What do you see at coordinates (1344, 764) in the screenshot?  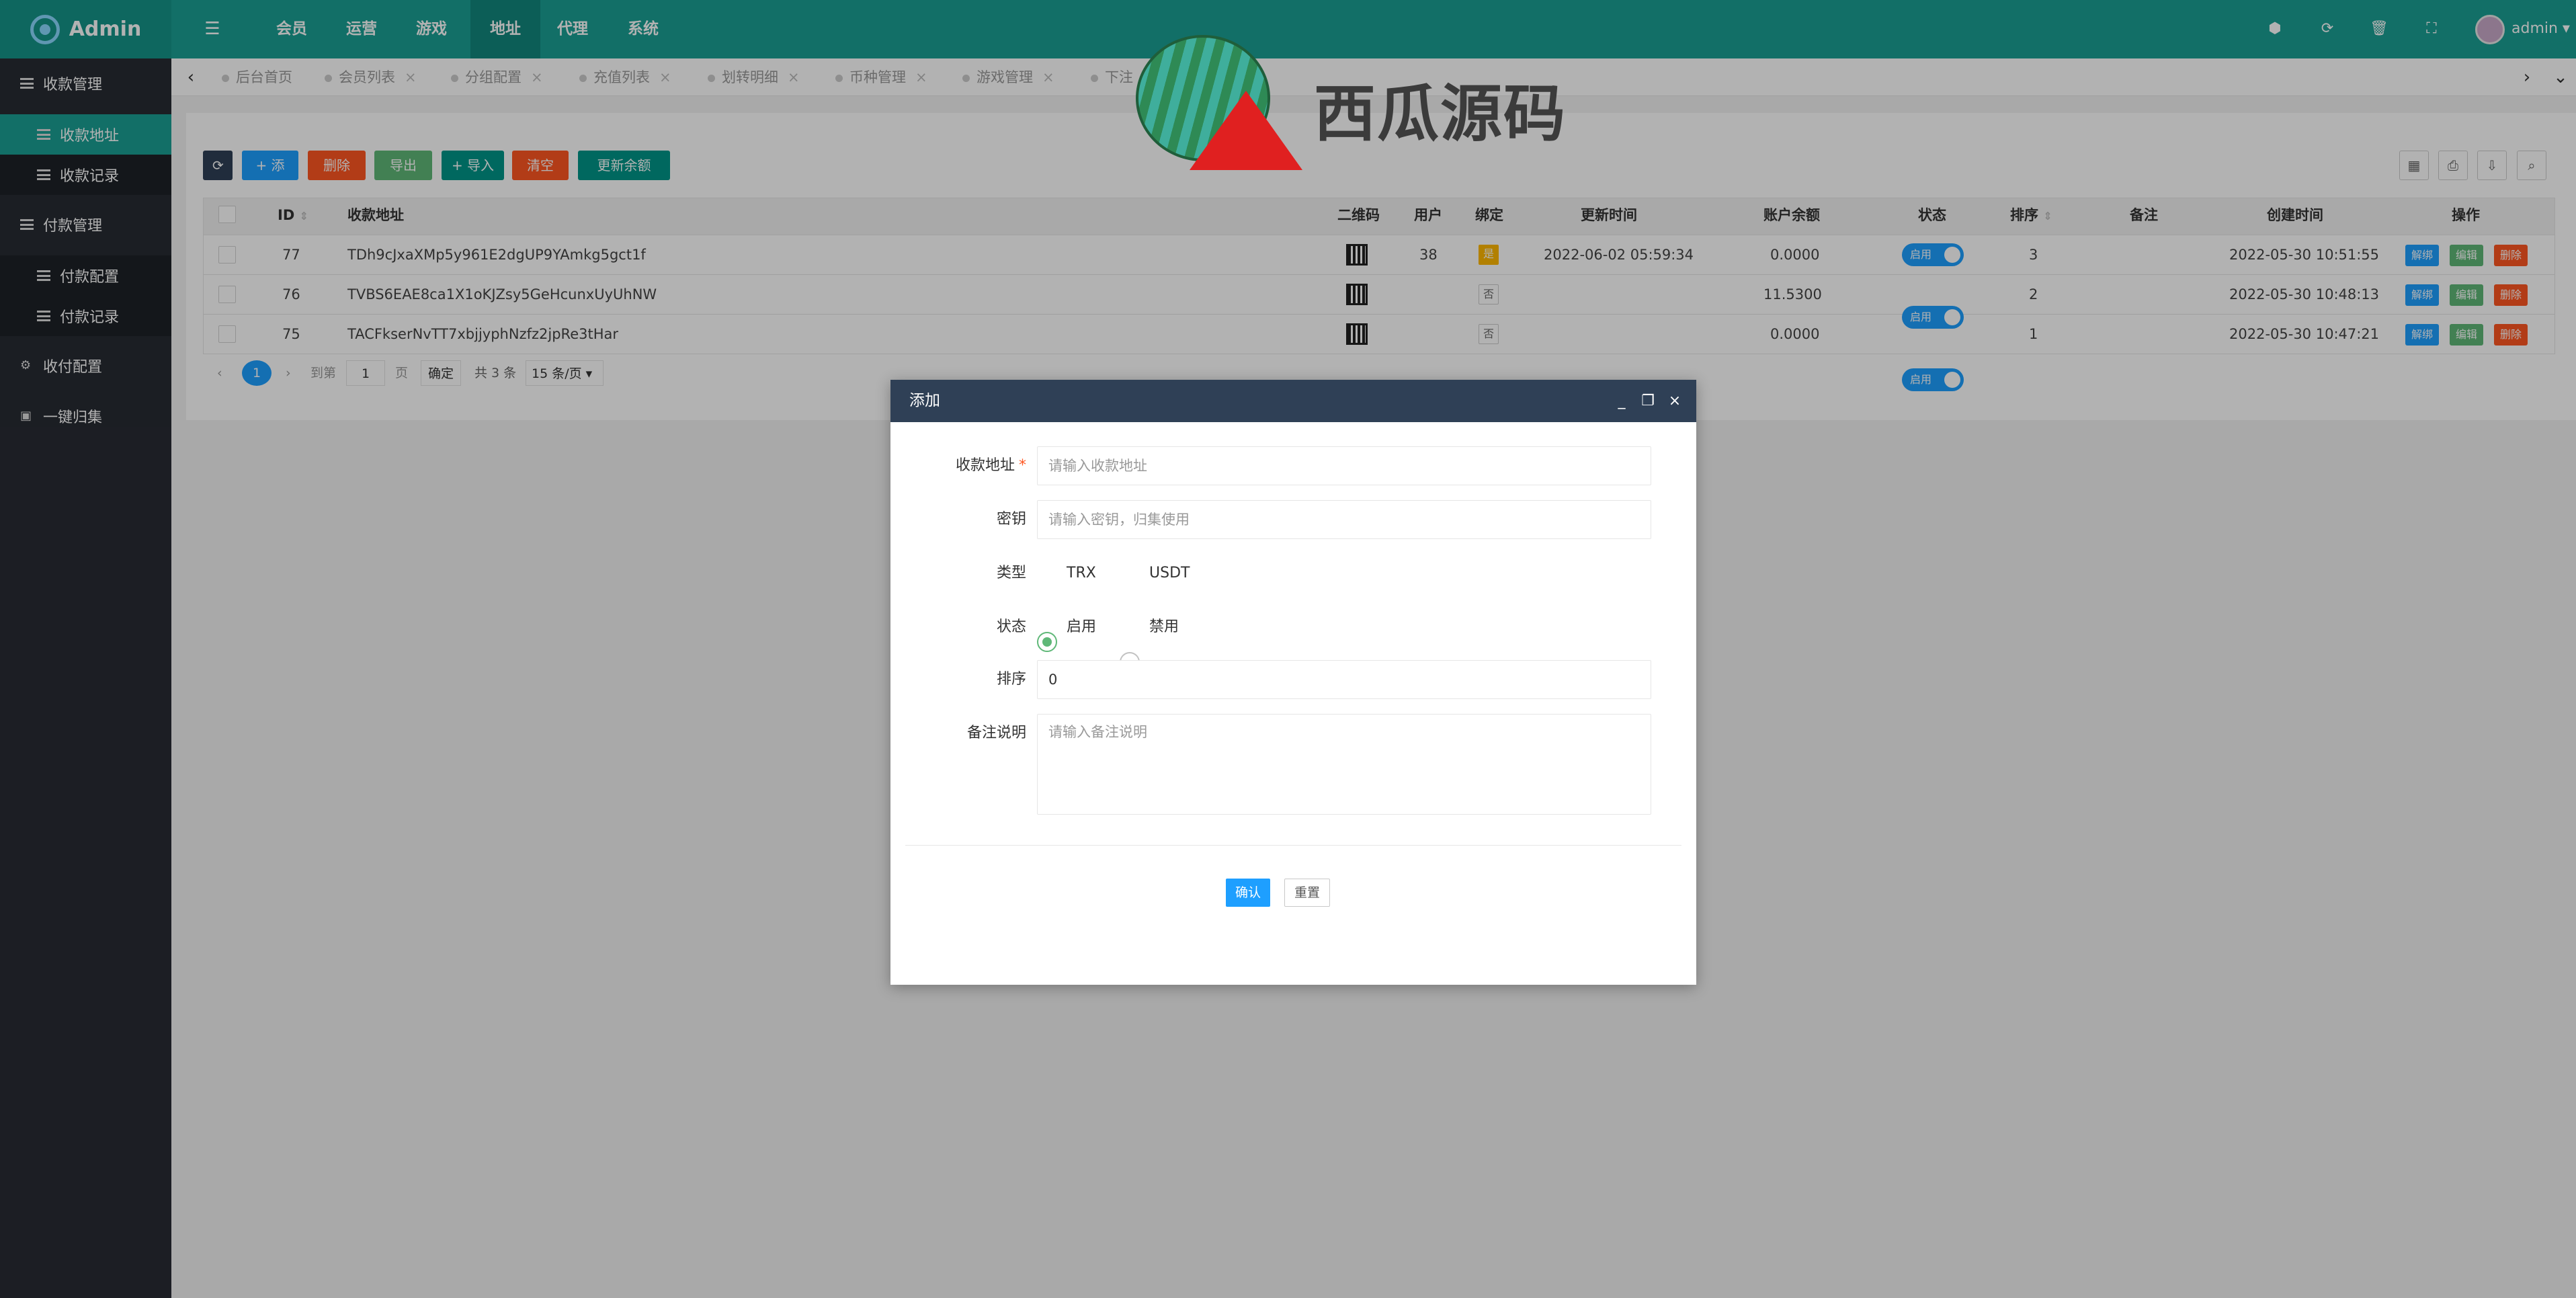 I see `note-textarea: 请输入备注说明` at bounding box center [1344, 764].